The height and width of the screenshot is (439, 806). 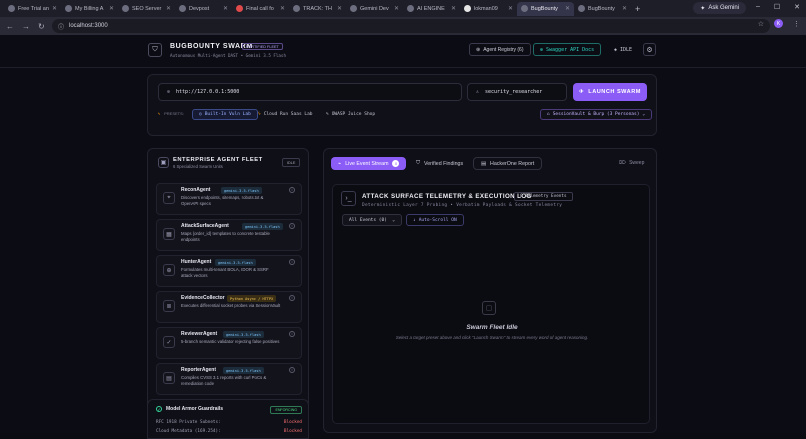 What do you see at coordinates (435, 220) in the screenshot?
I see `auto-scroll-toggle: ↓ Auto-Scroll ON` at bounding box center [435, 220].